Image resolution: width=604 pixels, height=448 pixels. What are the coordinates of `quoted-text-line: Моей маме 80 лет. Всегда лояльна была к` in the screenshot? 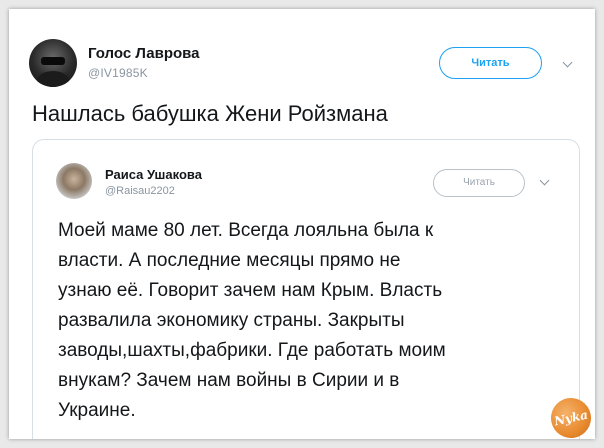 It's located at (246, 230).